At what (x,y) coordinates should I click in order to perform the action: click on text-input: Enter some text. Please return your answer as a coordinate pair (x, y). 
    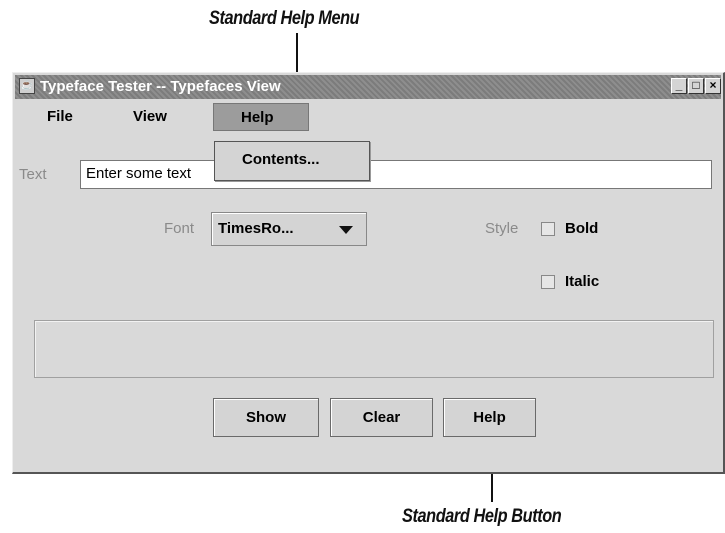
    Looking at the image, I should click on (396, 174).